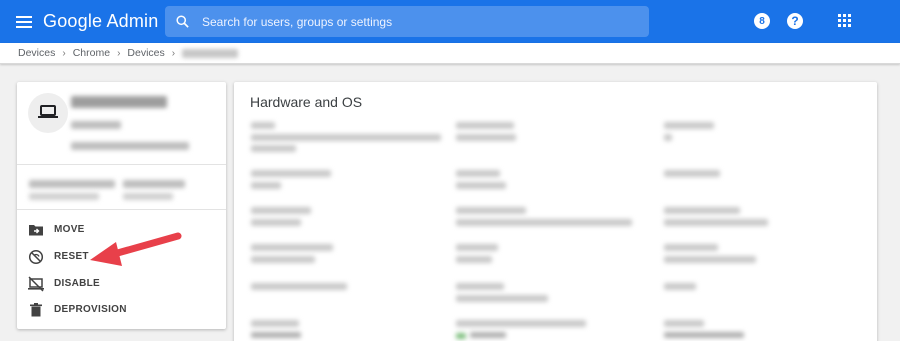 The width and height of the screenshot is (900, 341). I want to click on top-app-bar: Google Admin 8 ?, so click(450, 21).